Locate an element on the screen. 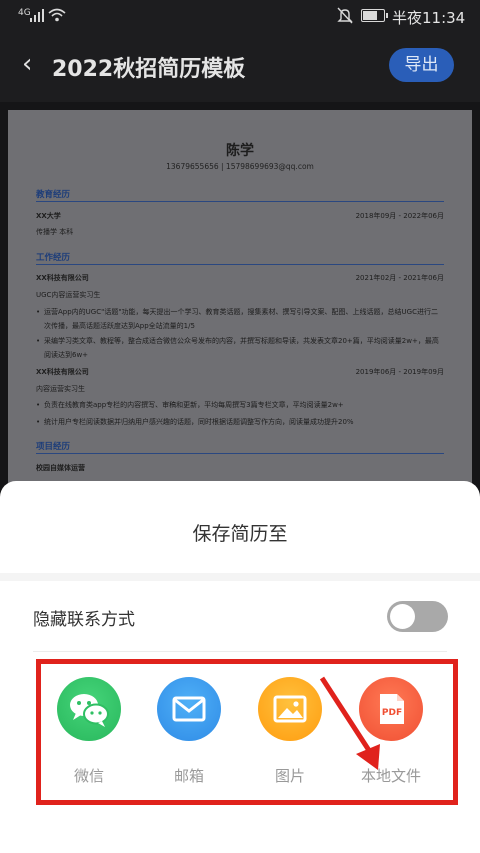 This screenshot has width=480, height=853. section-heading-project: 项目经历 is located at coordinates (53, 447).